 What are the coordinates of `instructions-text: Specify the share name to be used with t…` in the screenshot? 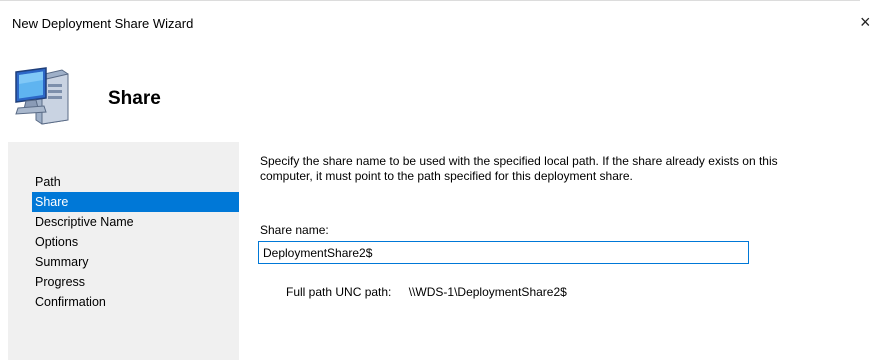 It's located at (560, 169).